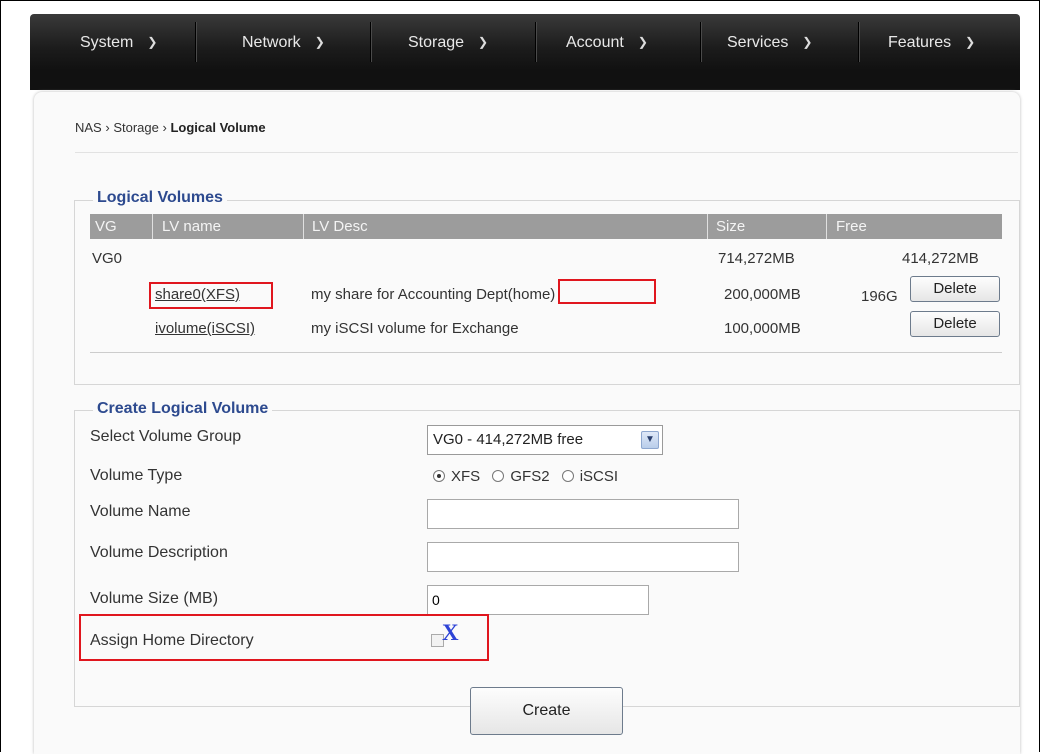 The width and height of the screenshot is (1043, 754). What do you see at coordinates (205, 328) in the screenshot?
I see `lv-name-link: ivolume(iSCSI)` at bounding box center [205, 328].